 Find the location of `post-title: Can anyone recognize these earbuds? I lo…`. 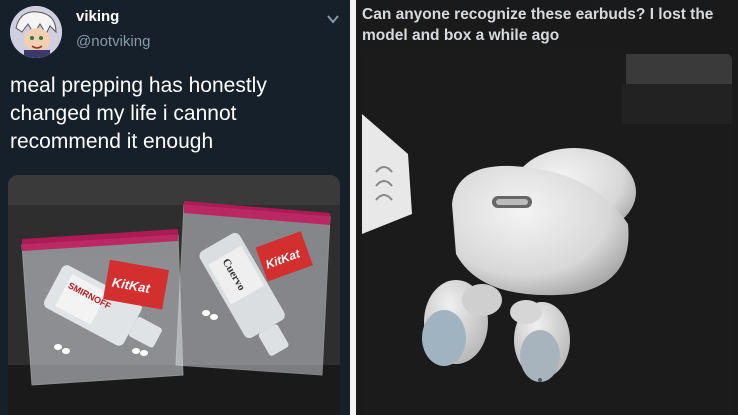

post-title: Can anyone recognize these earbuds? I lo… is located at coordinates (548, 25).